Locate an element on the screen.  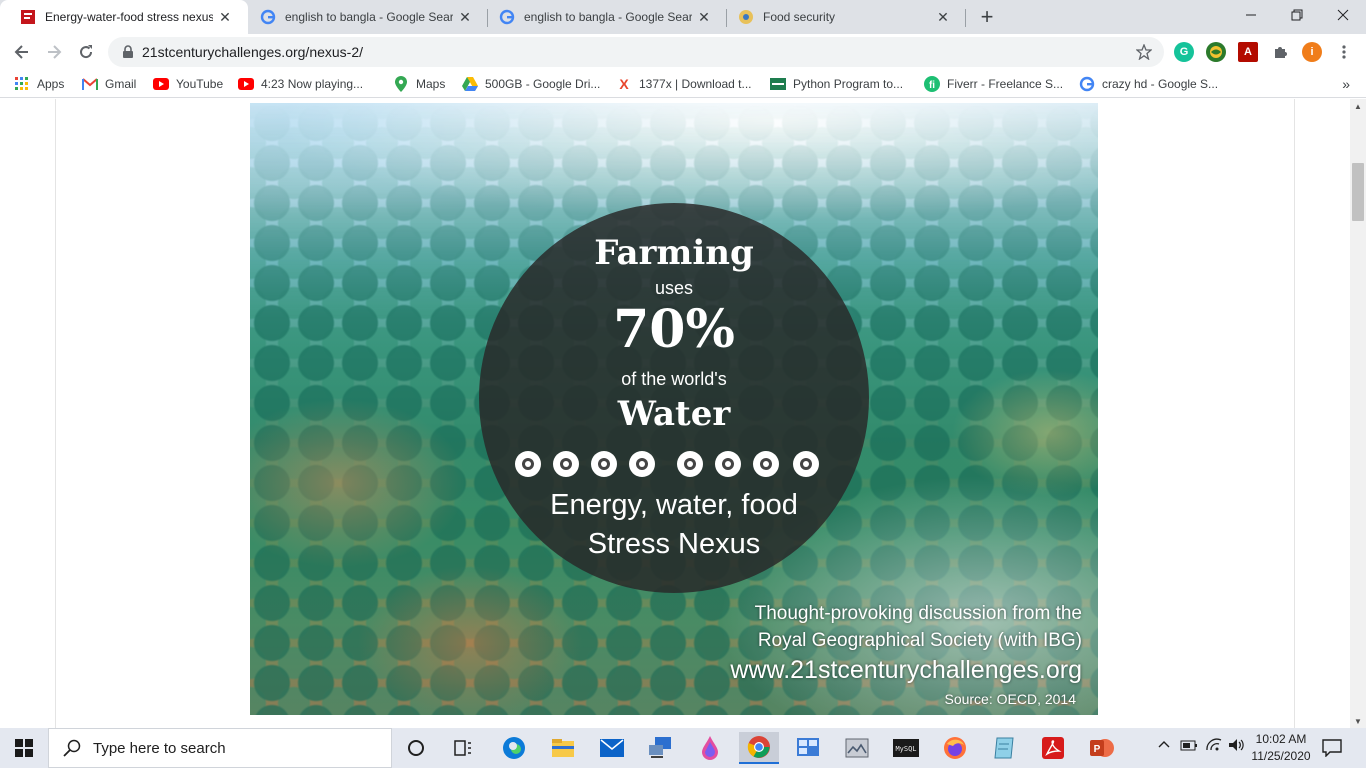
taskbar-search-box: Type here to search is located at coordinates (220, 748).